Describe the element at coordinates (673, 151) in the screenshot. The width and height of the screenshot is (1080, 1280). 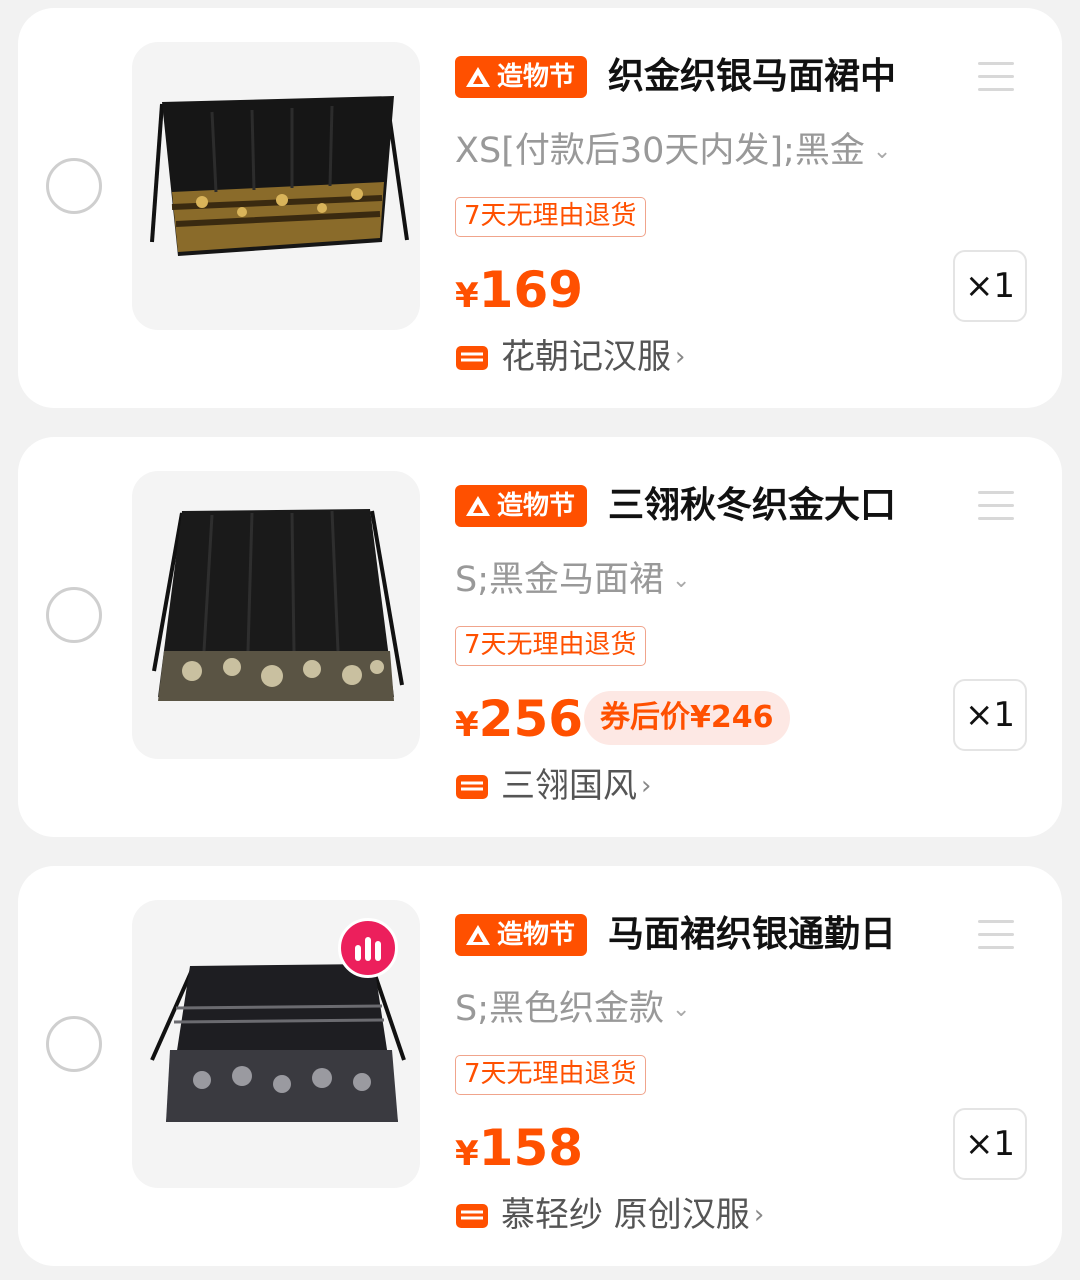
I see `sku-selector: XS[付款后30天内发];黑金 ⌄` at that location.